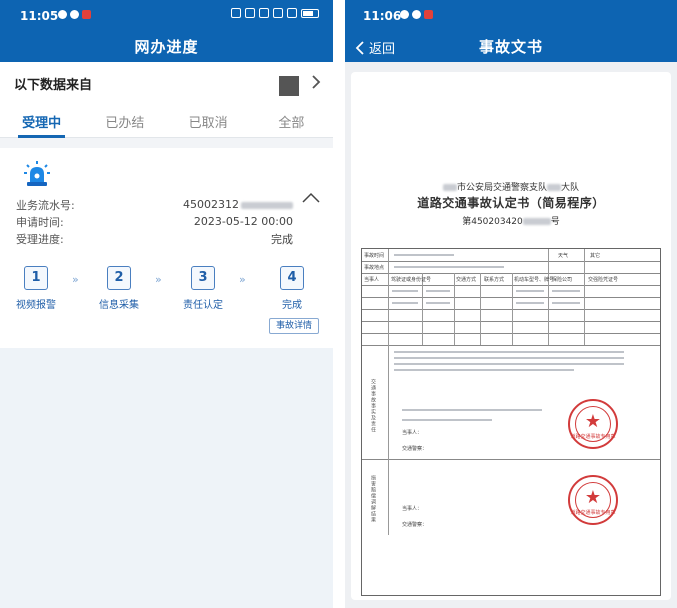  What do you see at coordinates (511, 222) in the screenshot?
I see `document-number: 第450203420 号` at bounding box center [511, 222].